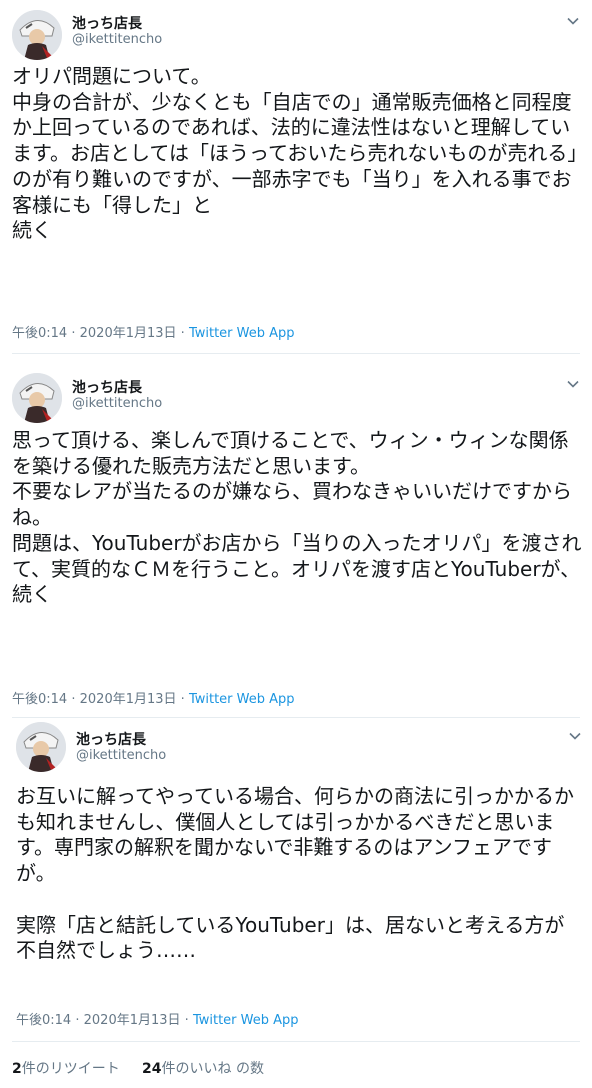  What do you see at coordinates (17, 1069) in the screenshot?
I see `retweets-count: 2` at bounding box center [17, 1069].